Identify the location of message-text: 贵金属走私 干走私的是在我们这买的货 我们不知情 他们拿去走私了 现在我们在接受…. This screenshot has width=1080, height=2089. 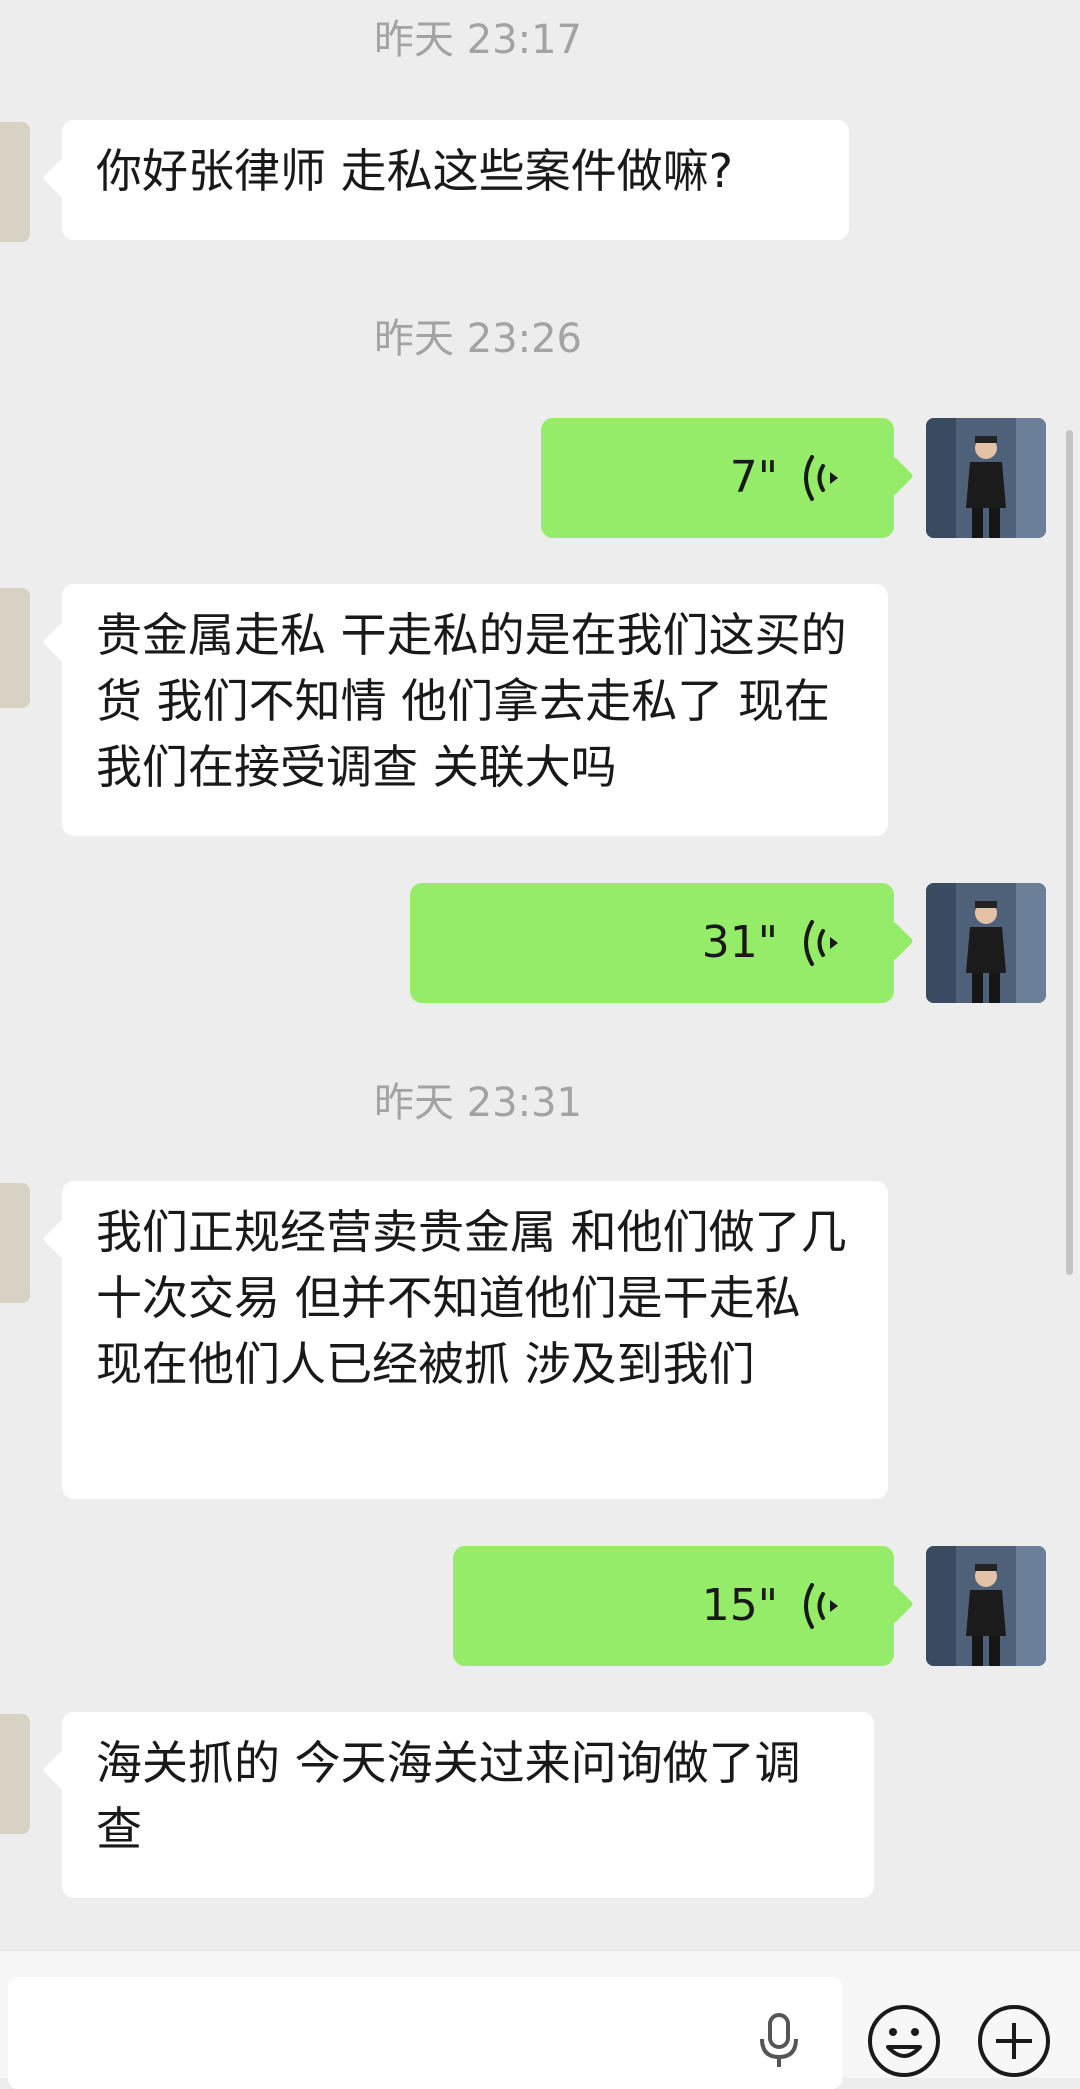
(471, 701).